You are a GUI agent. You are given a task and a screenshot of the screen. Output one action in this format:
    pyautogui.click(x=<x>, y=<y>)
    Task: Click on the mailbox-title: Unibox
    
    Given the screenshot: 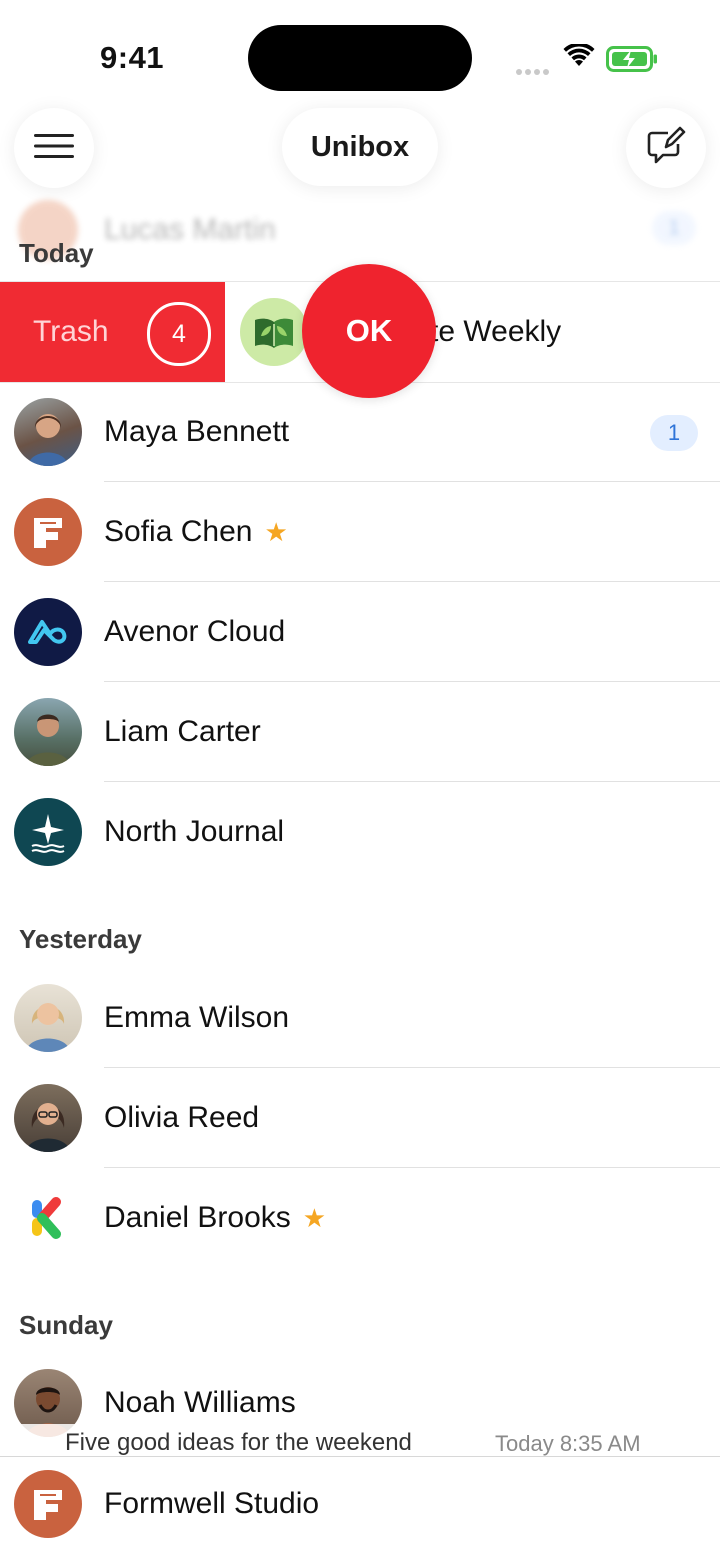 What is the action you would take?
    pyautogui.click(x=360, y=147)
    